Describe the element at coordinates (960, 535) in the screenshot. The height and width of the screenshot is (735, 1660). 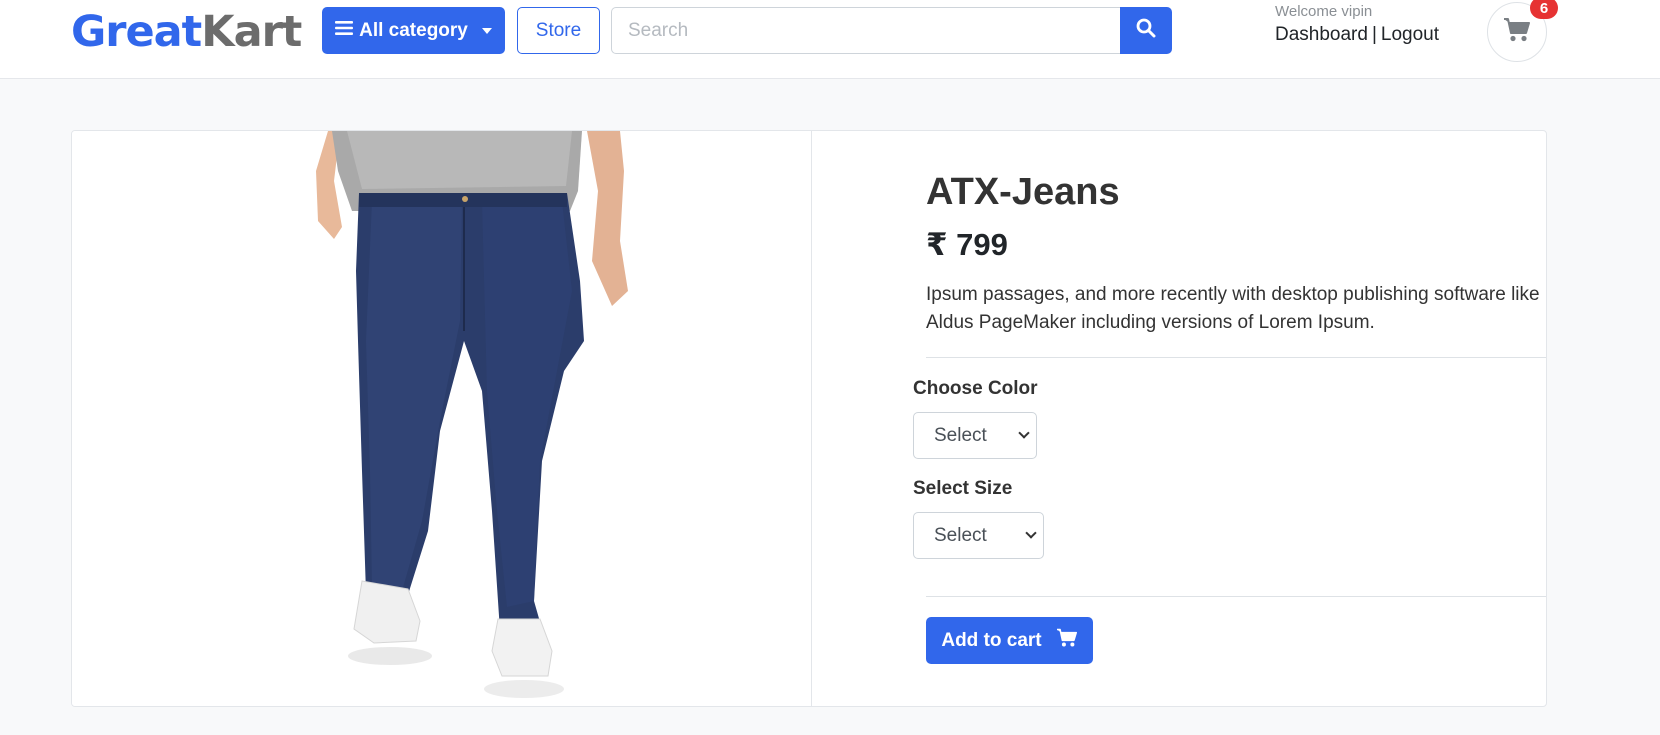
I see `size-select-value: Select` at that location.